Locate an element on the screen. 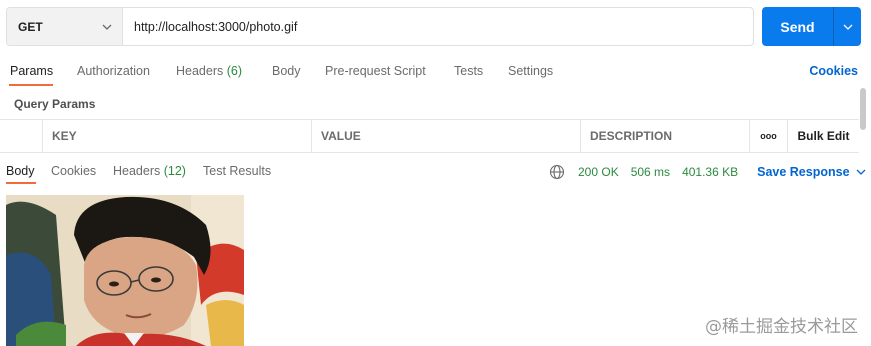 The image size is (871, 346). watermark-text: @稀土掘金技术社区 is located at coordinates (781, 327).